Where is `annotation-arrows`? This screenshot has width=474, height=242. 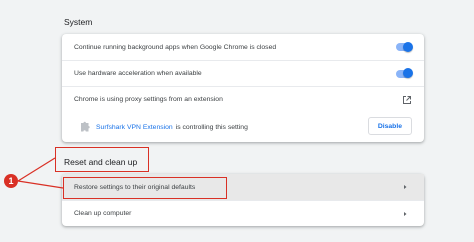
annotation-arrows is located at coordinates (40, 173).